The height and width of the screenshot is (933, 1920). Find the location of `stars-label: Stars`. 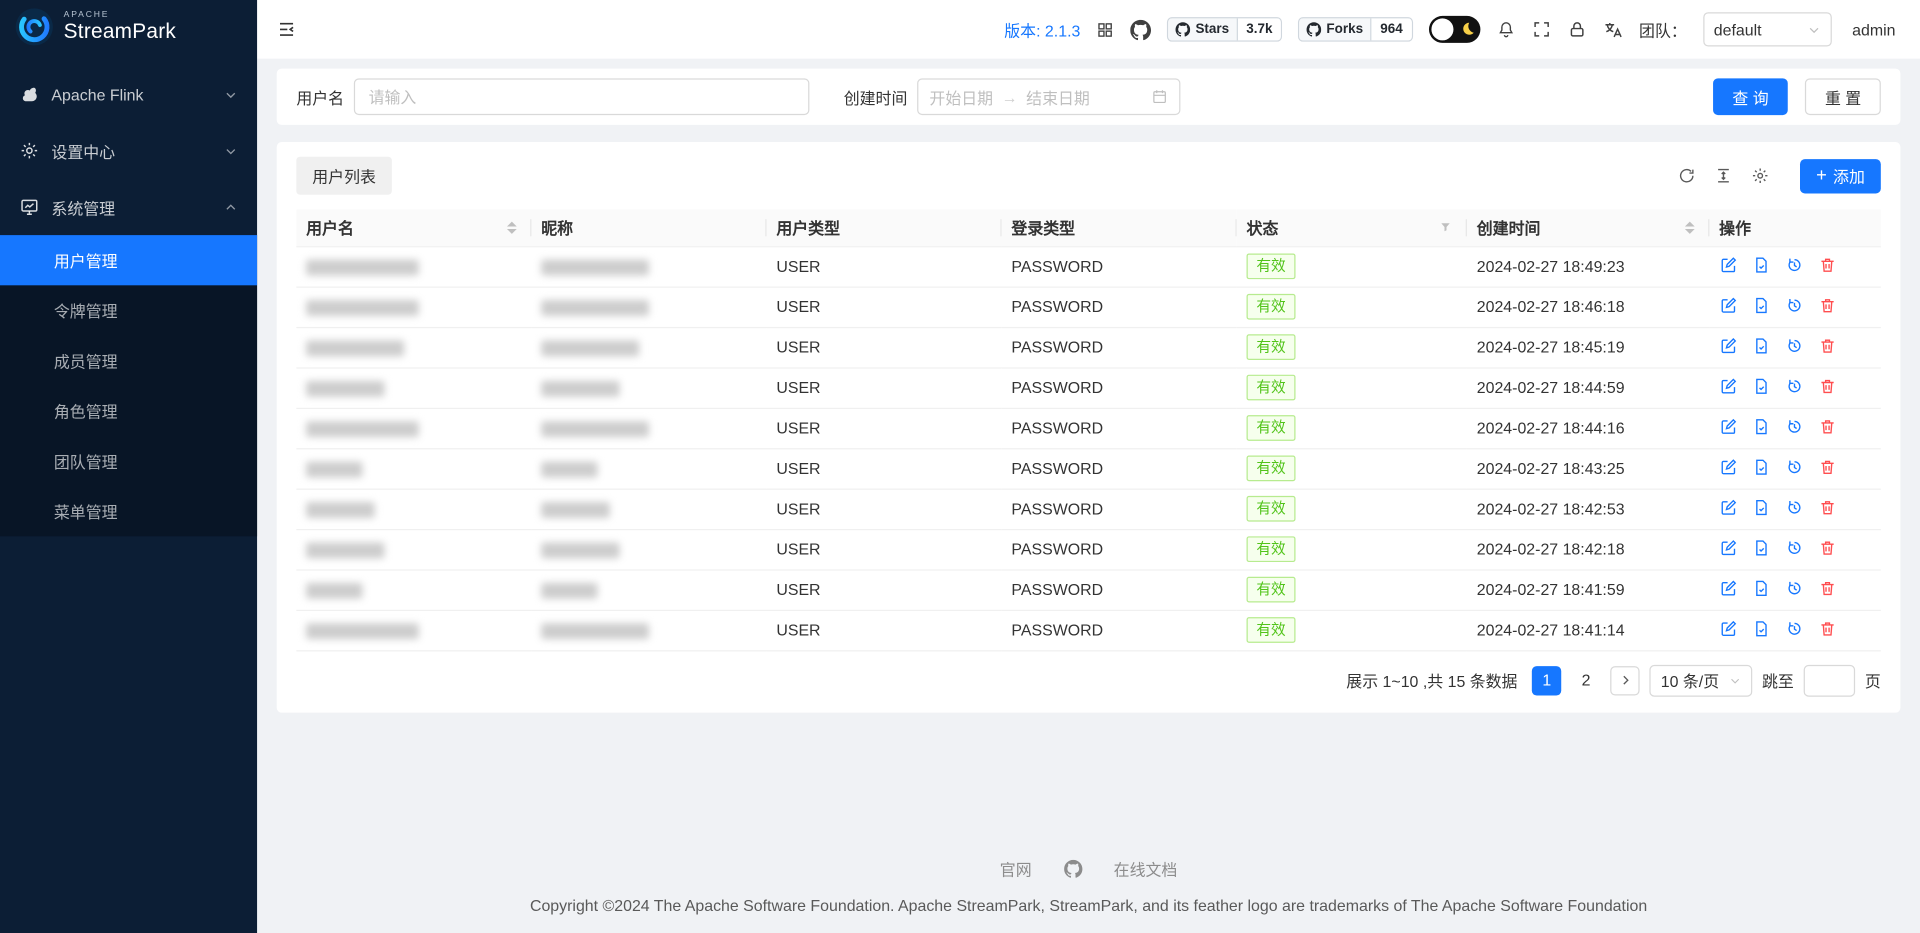

stars-label: Stars is located at coordinates (1212, 29).